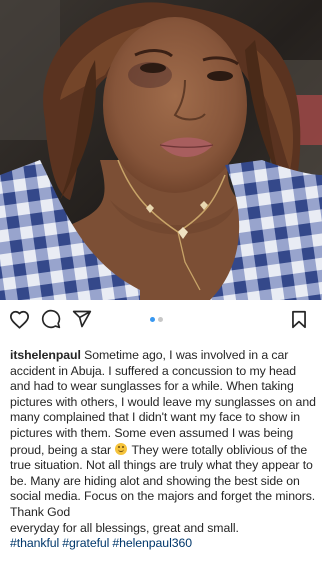 The width and height of the screenshot is (322, 570). I want to click on bookmark-icon, so click(299, 319).